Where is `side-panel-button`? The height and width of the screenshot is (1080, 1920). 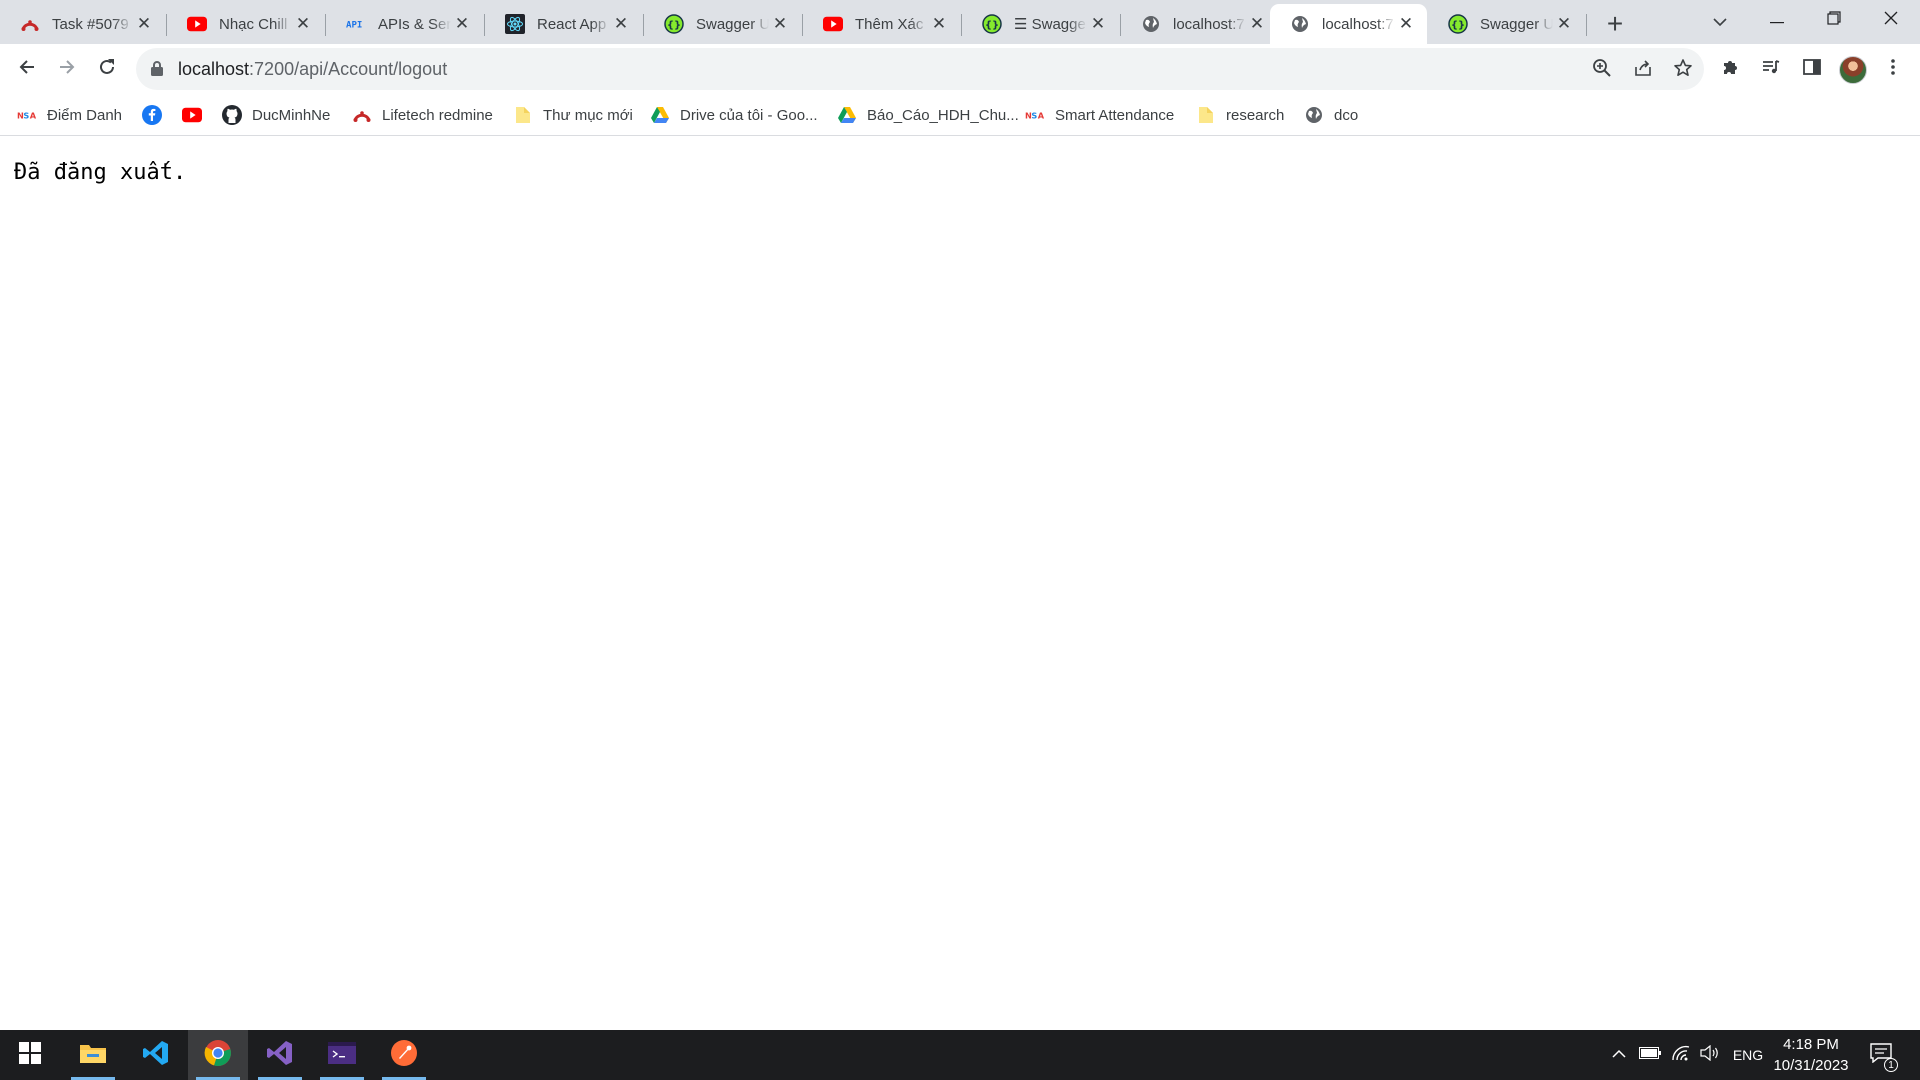 side-panel-button is located at coordinates (1812, 69).